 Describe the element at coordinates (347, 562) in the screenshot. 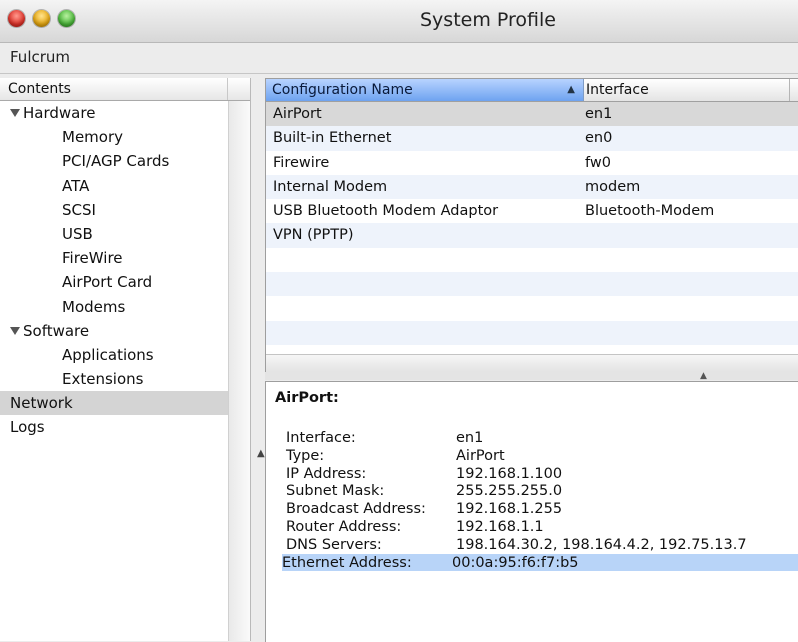

I see `detail-key: Ethernet Address:` at that location.